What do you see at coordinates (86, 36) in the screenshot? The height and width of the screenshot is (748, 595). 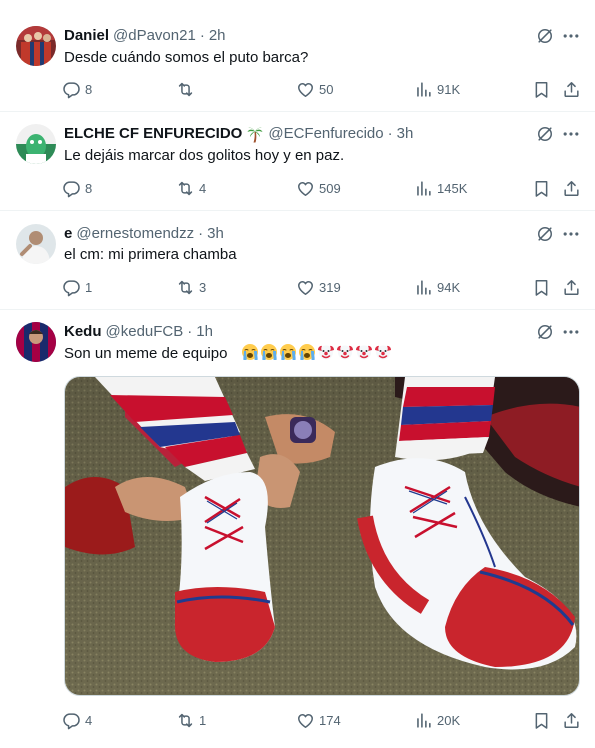 I see `author-name: Daniel` at bounding box center [86, 36].